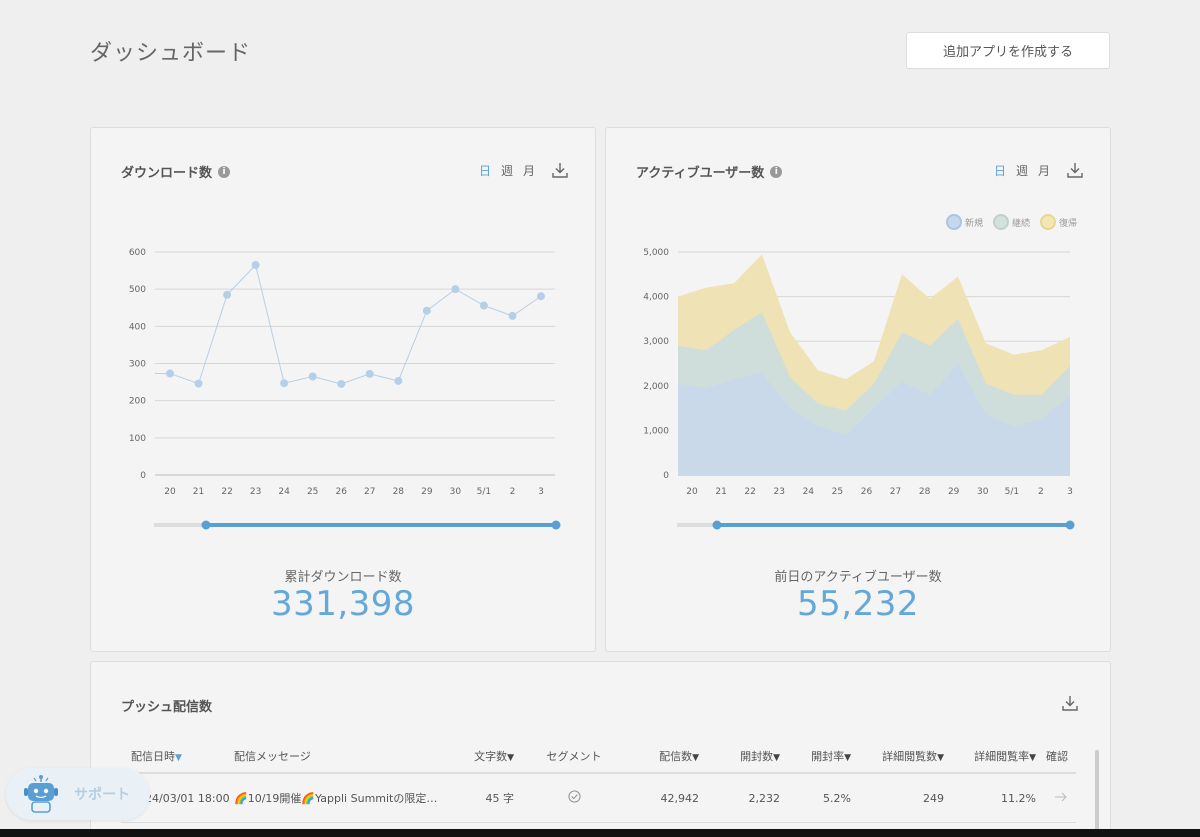 The image size is (1200, 837). I want to click on col-label: 開封数, so click(757, 756).